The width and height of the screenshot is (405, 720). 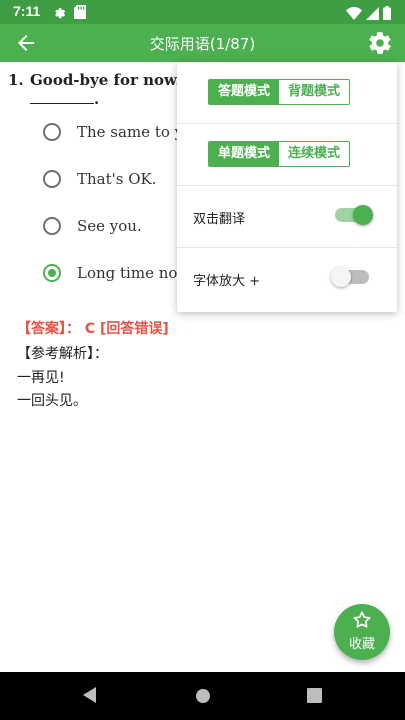 What do you see at coordinates (62, 354) in the screenshot?
I see `analysis-title: 【参考解析】：` at bounding box center [62, 354].